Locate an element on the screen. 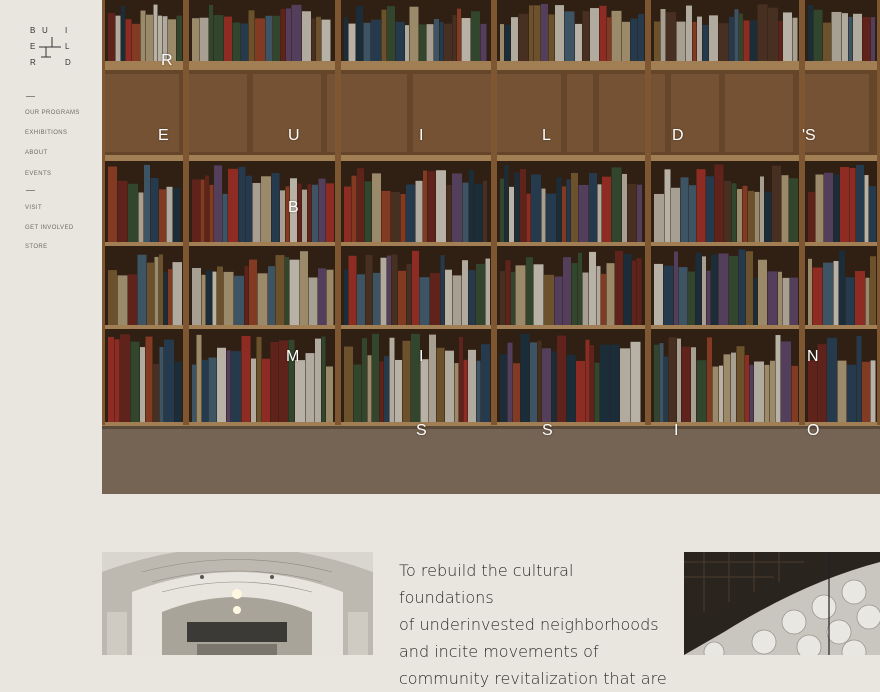  mission-line: of underinvested neighborhoods is located at coordinates (529, 624).